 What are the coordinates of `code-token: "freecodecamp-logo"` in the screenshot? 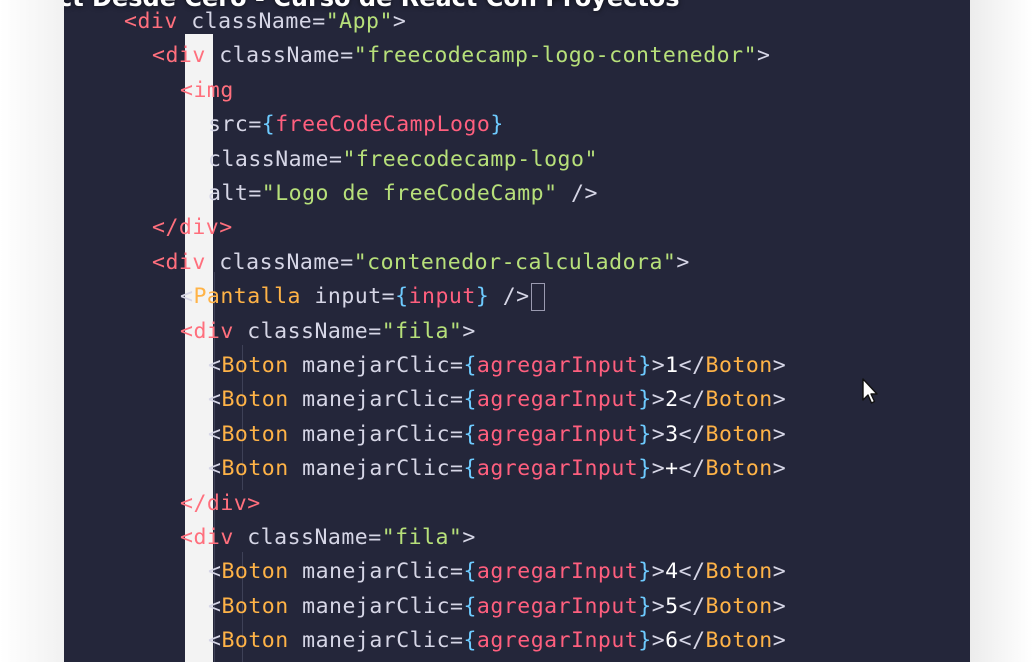 It's located at (470, 159).